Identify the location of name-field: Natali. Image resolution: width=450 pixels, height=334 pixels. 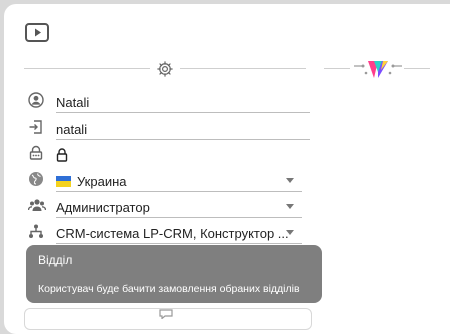
(183, 102).